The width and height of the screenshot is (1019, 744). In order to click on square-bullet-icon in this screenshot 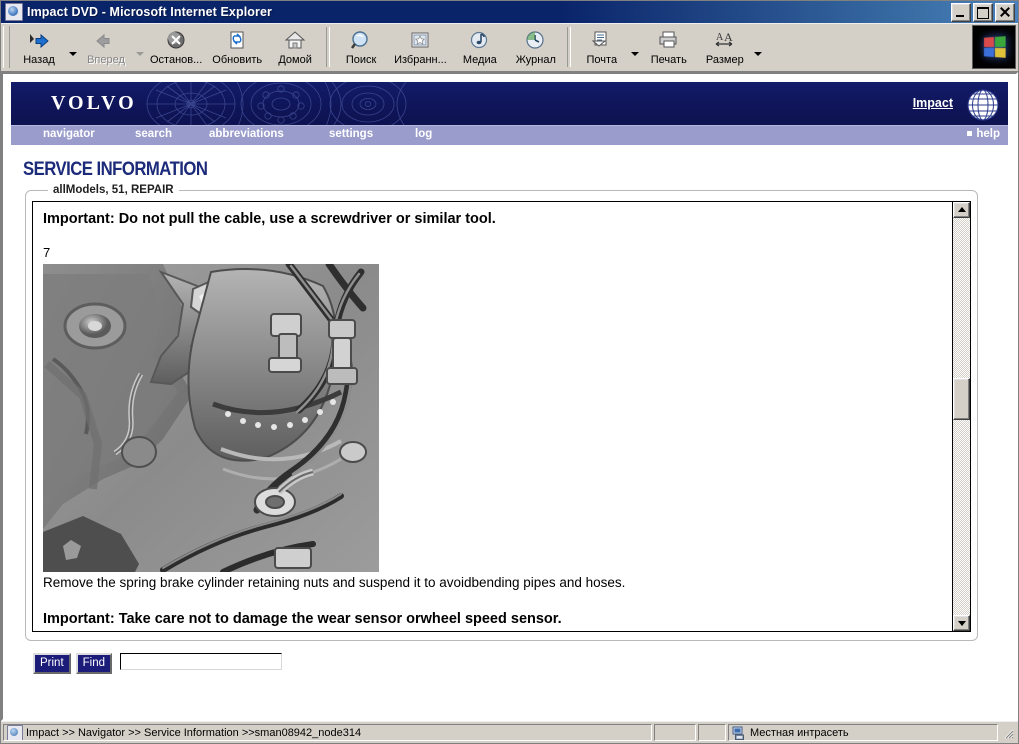, I will do `click(970, 133)`.